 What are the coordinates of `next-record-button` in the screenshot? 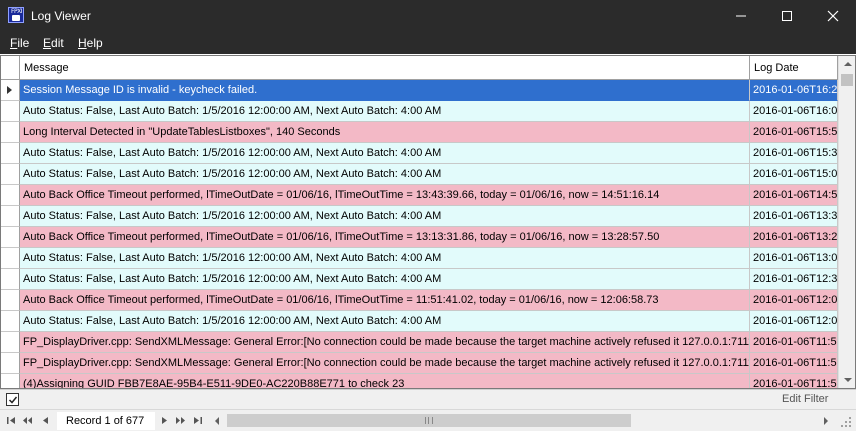 It's located at (164, 420).